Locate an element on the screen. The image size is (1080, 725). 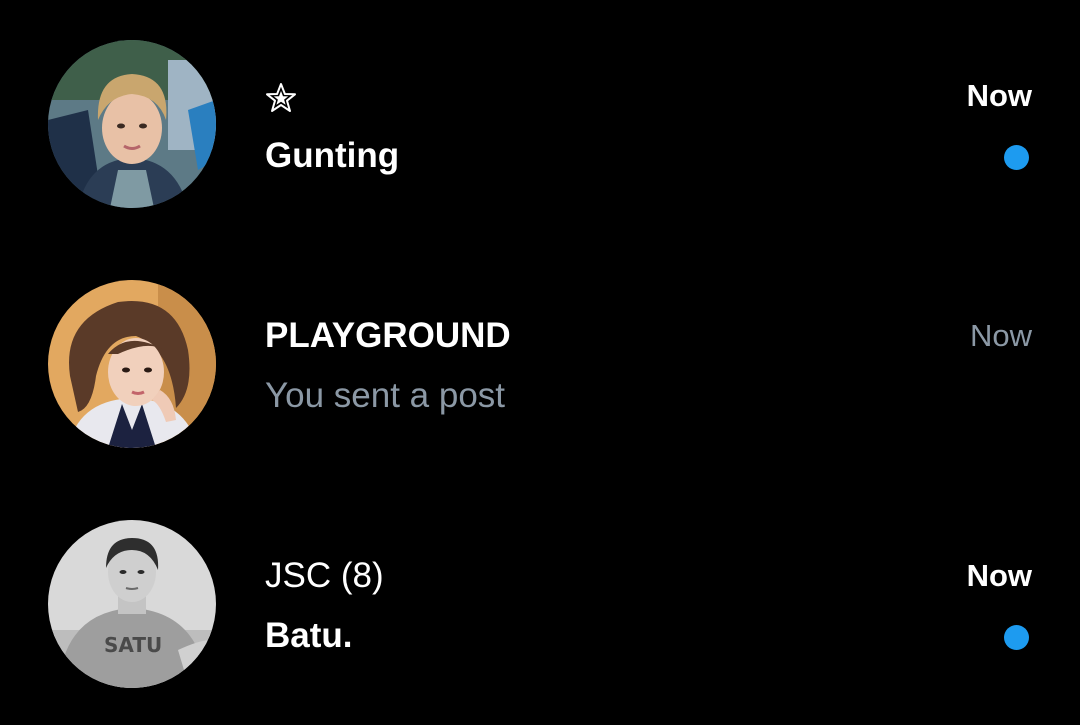
avatar-photo-icon: SATU is located at coordinates (132, 604).